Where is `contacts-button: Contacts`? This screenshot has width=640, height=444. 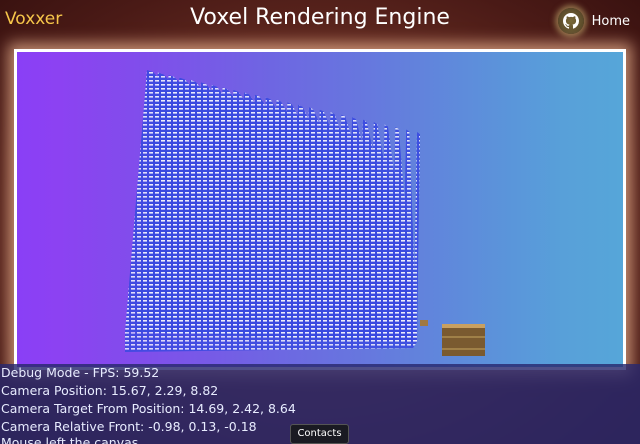 contacts-button: Contacts is located at coordinates (319, 434).